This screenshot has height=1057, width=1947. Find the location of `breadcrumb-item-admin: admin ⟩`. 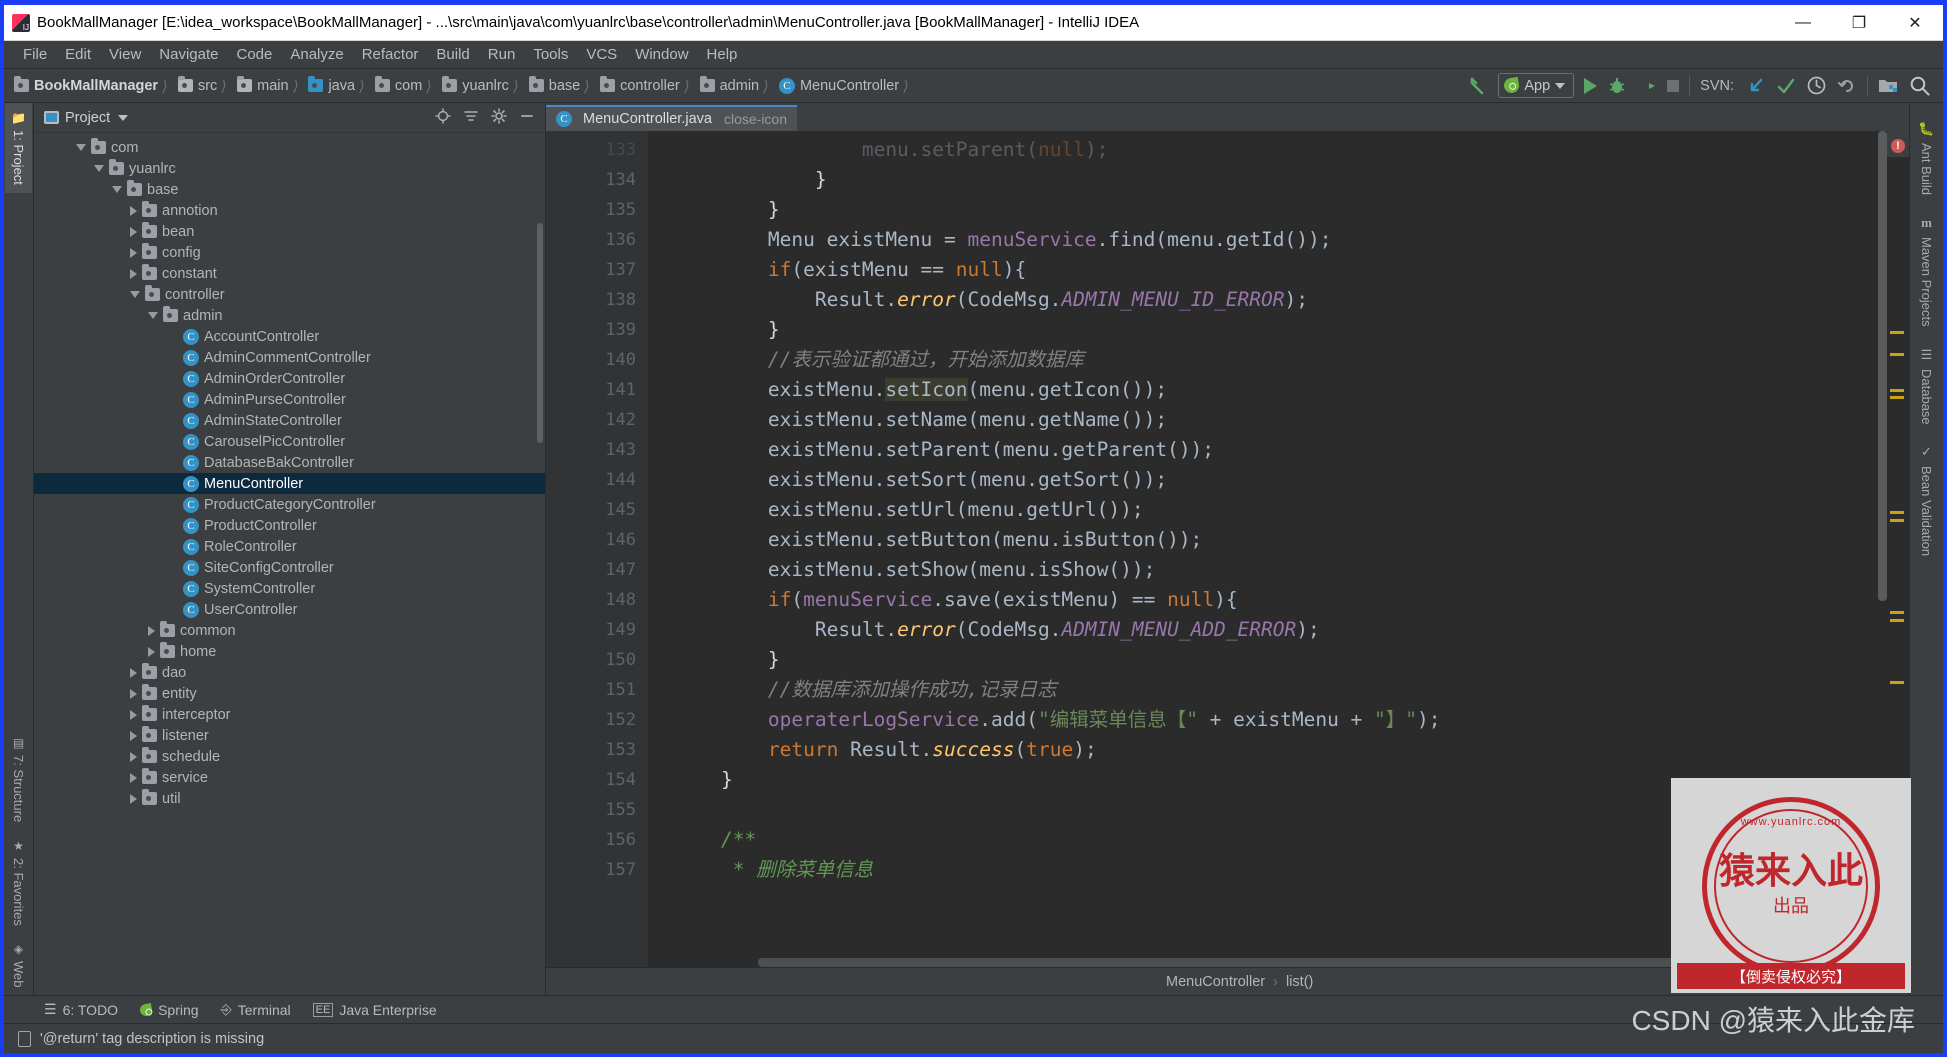

breadcrumb-item-admin: admin ⟩ is located at coordinates (739, 85).